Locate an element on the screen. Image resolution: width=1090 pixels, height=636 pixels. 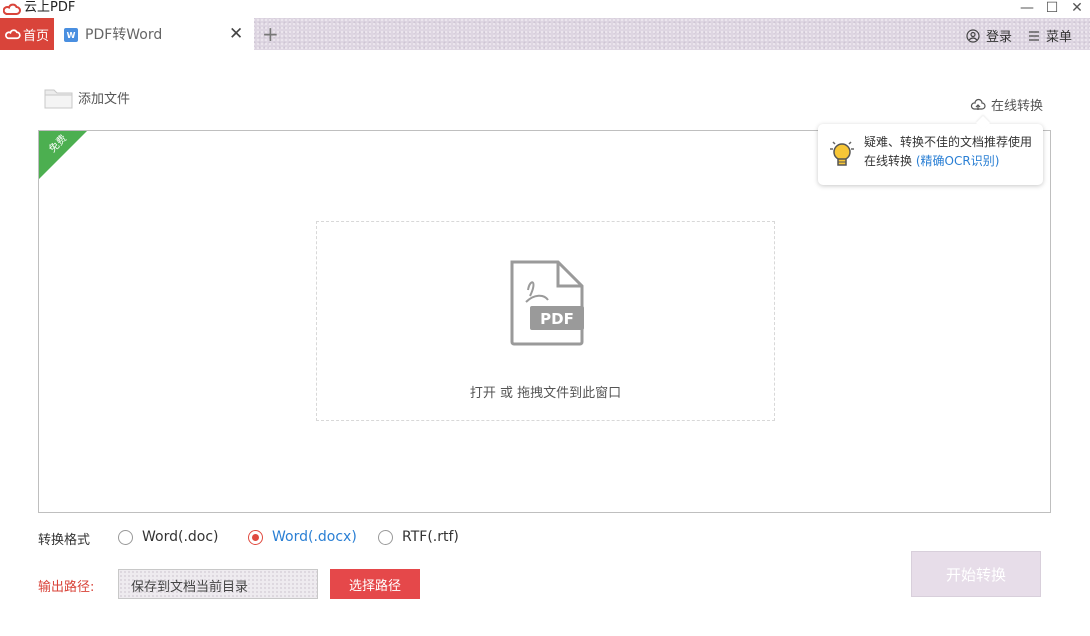
format-label: 转换格式 is located at coordinates (64, 540).